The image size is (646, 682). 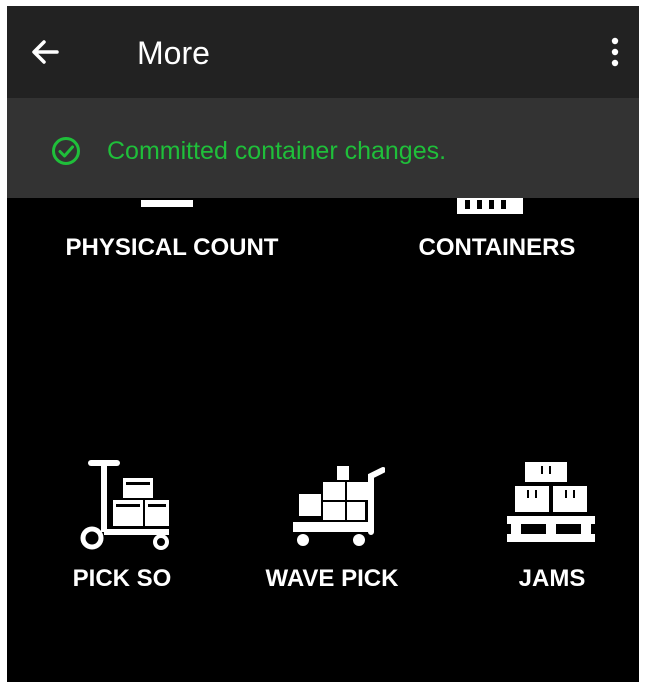 I want to click on snackbar-message: Committed container changes., so click(x=277, y=151).